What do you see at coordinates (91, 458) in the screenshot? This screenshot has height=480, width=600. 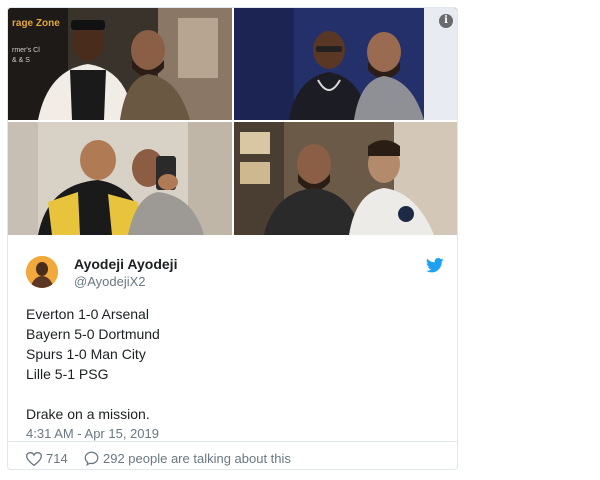 I see `speech-bubble-icon` at bounding box center [91, 458].